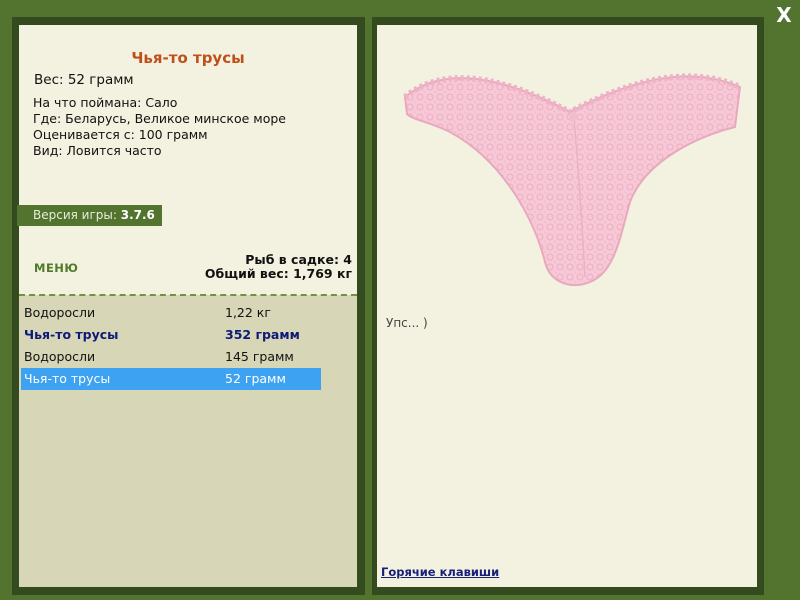  Describe the element at coordinates (137, 215) in the screenshot. I see `version-value: 3.7.6` at that location.